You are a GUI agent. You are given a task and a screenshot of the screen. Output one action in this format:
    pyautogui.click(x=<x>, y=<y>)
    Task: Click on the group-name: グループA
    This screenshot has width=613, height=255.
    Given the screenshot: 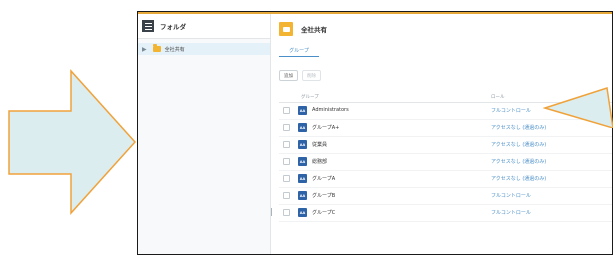 What is the action you would take?
    pyautogui.click(x=324, y=179)
    